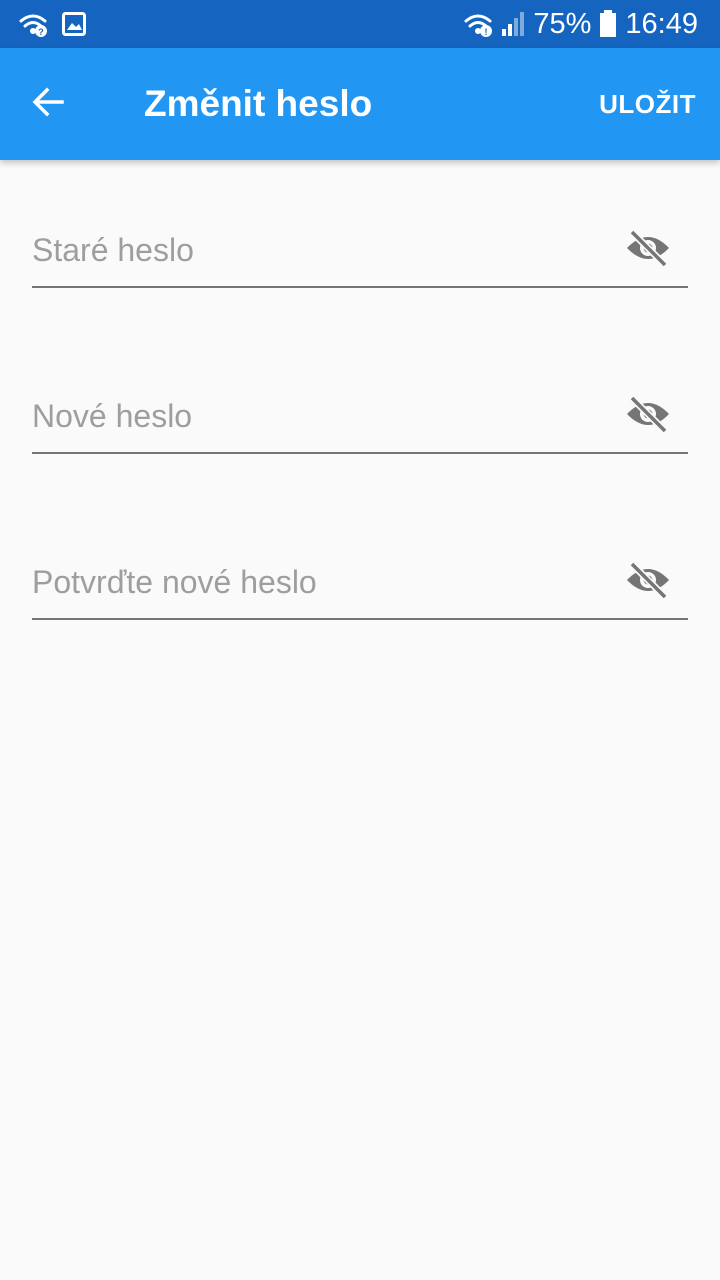  I want to click on gallery-icon, so click(74, 24).